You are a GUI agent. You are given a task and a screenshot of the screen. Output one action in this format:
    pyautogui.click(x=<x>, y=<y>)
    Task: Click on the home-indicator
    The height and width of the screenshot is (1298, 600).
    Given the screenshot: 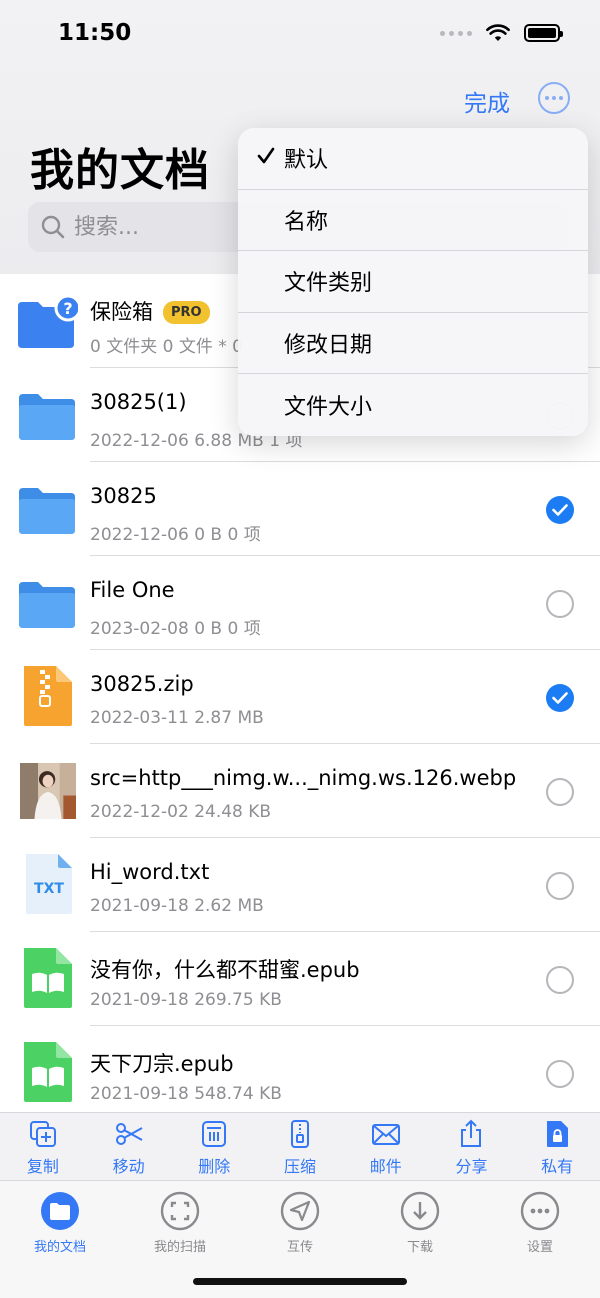 What is the action you would take?
    pyautogui.click(x=300, y=1281)
    